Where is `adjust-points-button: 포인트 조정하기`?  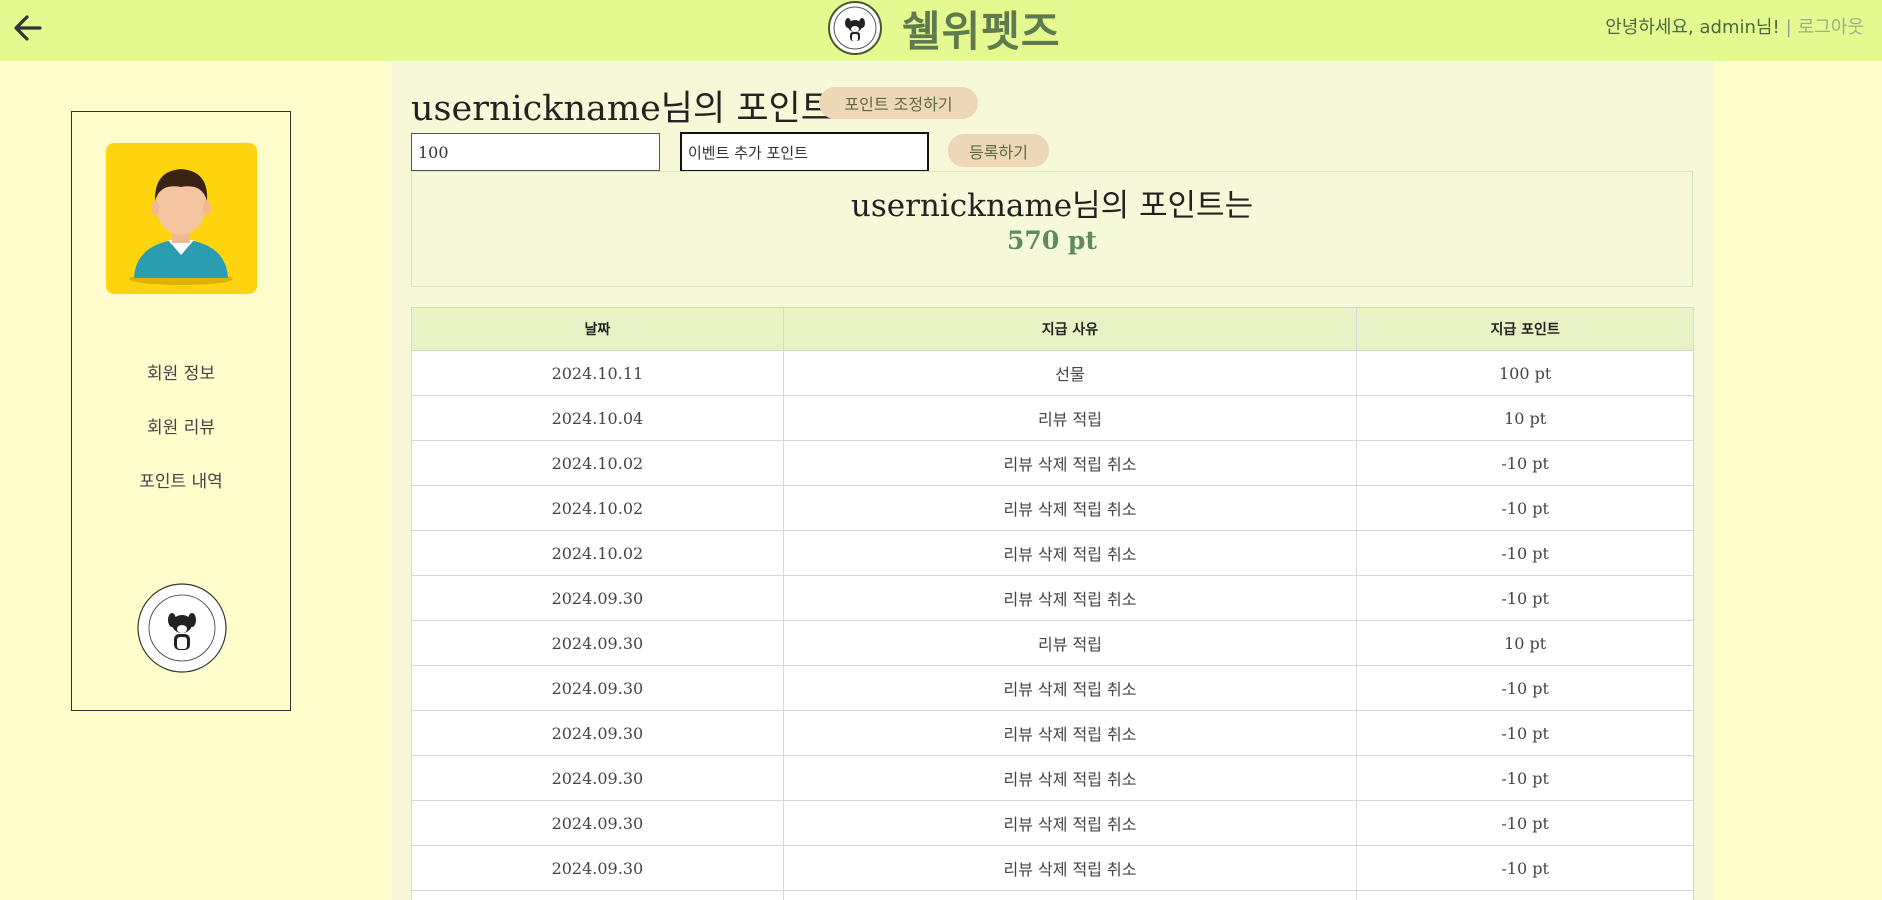 adjust-points-button: 포인트 조정하기 is located at coordinates (898, 103).